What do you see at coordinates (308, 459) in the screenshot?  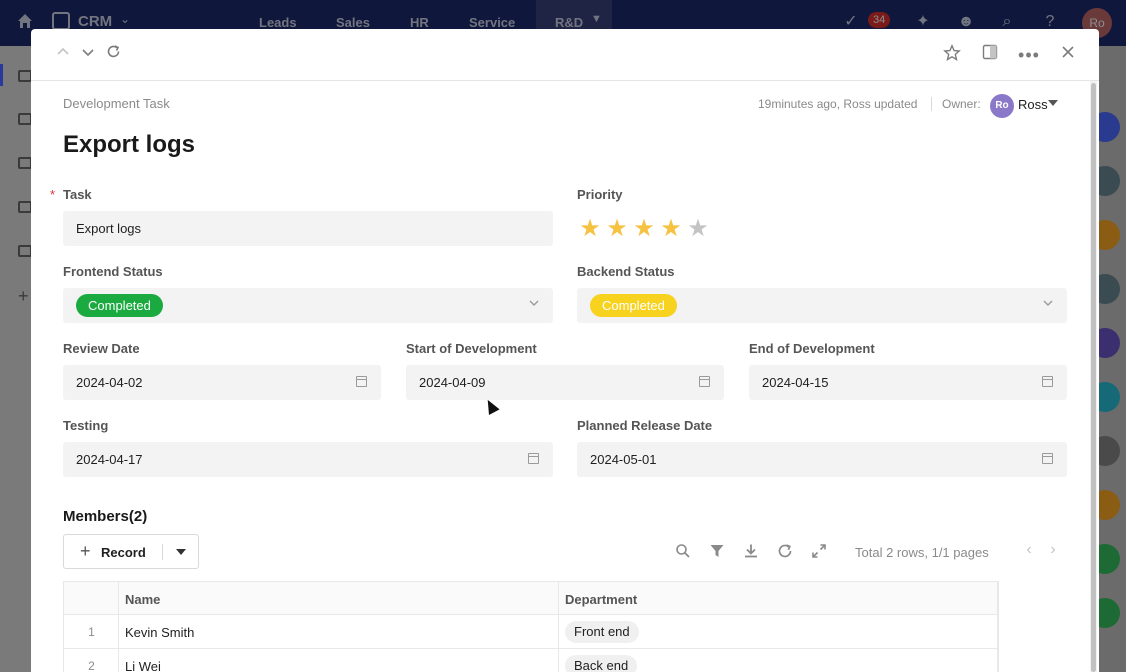 I see `testing-field: 2024-04-17` at bounding box center [308, 459].